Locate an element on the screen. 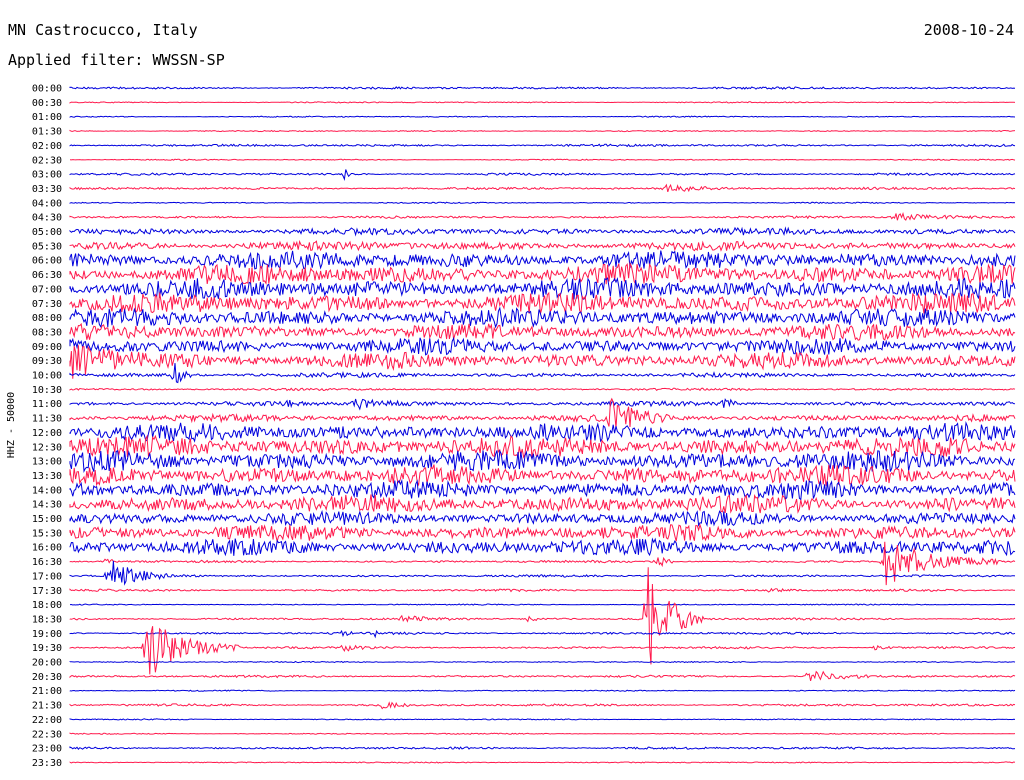 This screenshot has width=1024, height=780. tick-label: 13:00 is located at coordinates (47, 462).